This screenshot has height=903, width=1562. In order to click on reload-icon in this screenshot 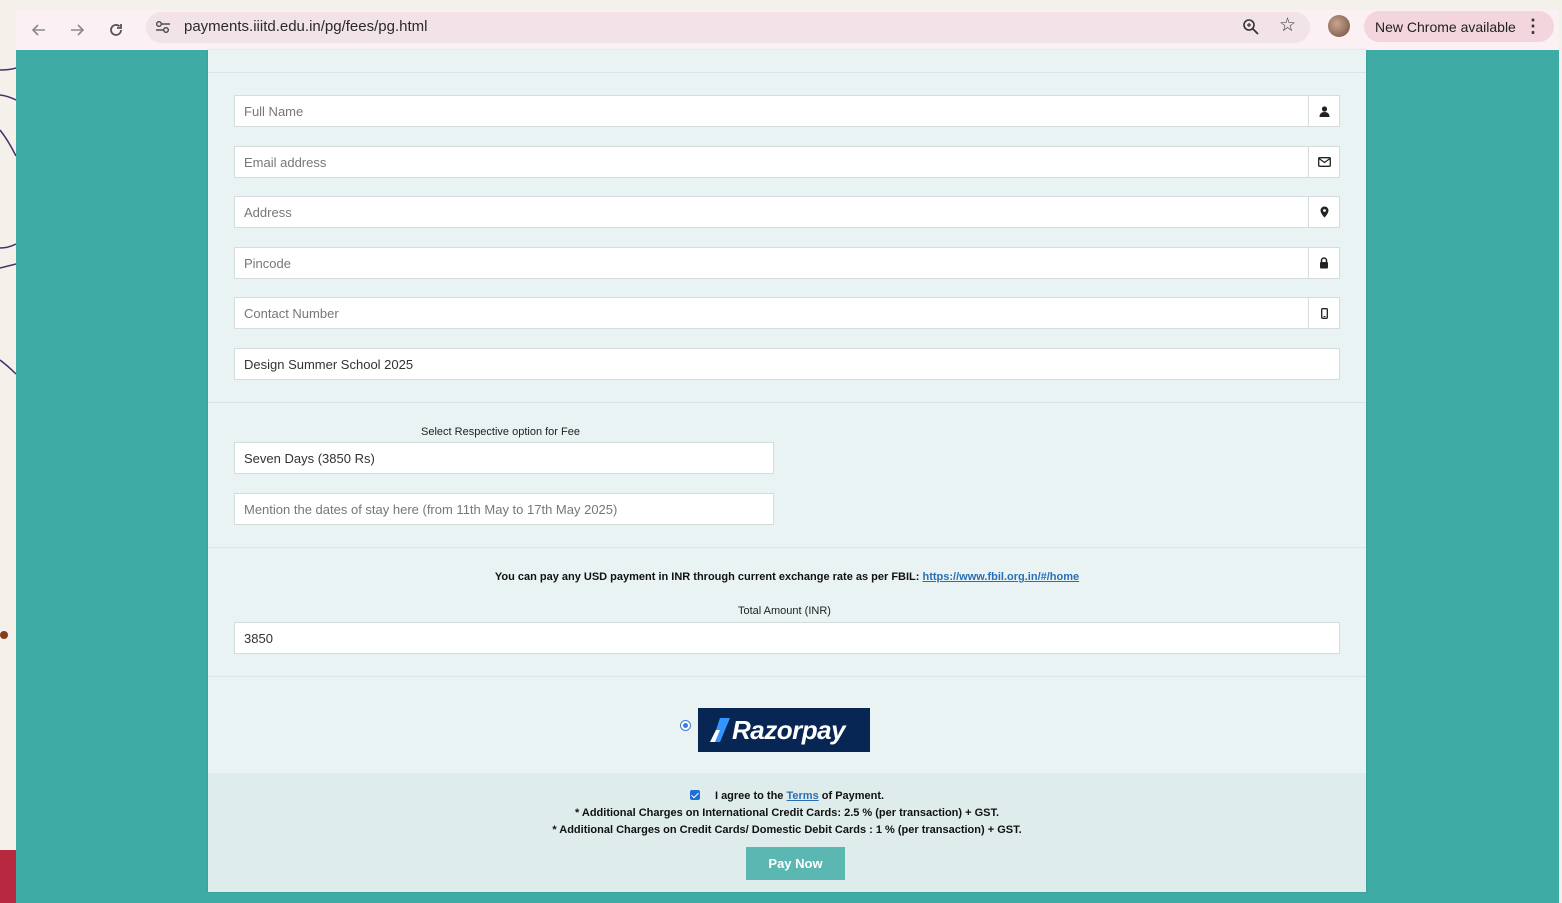, I will do `click(116, 30)`.